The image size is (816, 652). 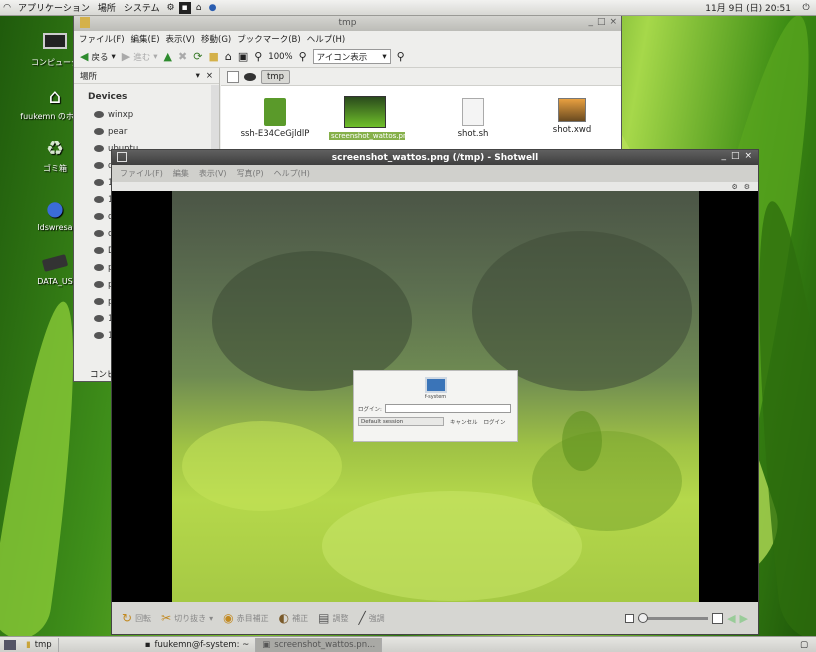 What do you see at coordinates (326, 39) in the screenshot?
I see `fm-menu-help: ヘルプ(H)` at bounding box center [326, 39].